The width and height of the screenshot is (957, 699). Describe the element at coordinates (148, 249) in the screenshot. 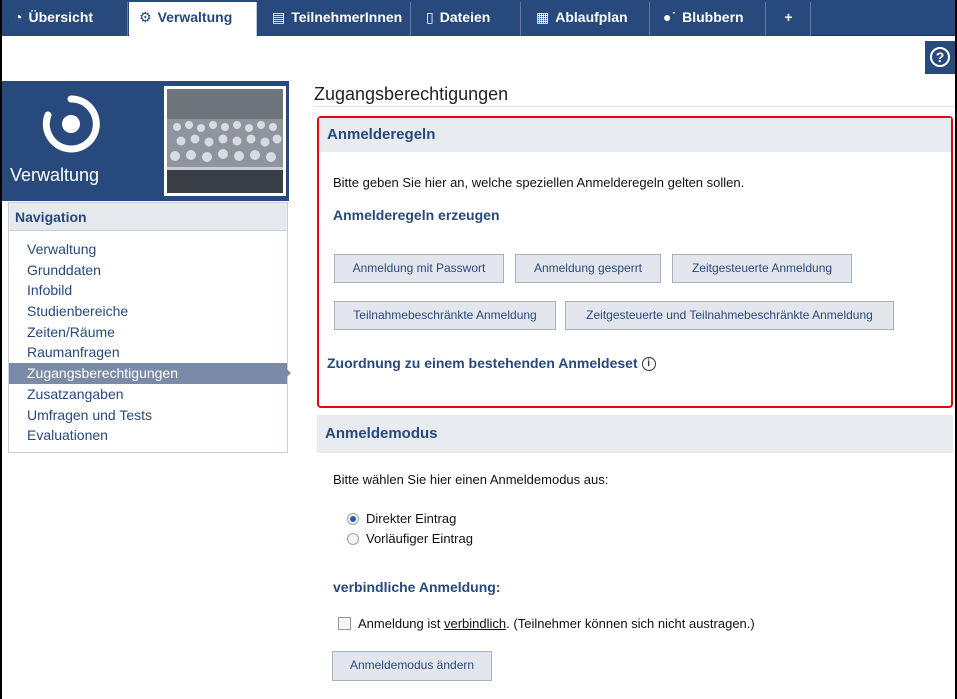

I see `sidebar-item-verwaltung: Verwaltung` at that location.